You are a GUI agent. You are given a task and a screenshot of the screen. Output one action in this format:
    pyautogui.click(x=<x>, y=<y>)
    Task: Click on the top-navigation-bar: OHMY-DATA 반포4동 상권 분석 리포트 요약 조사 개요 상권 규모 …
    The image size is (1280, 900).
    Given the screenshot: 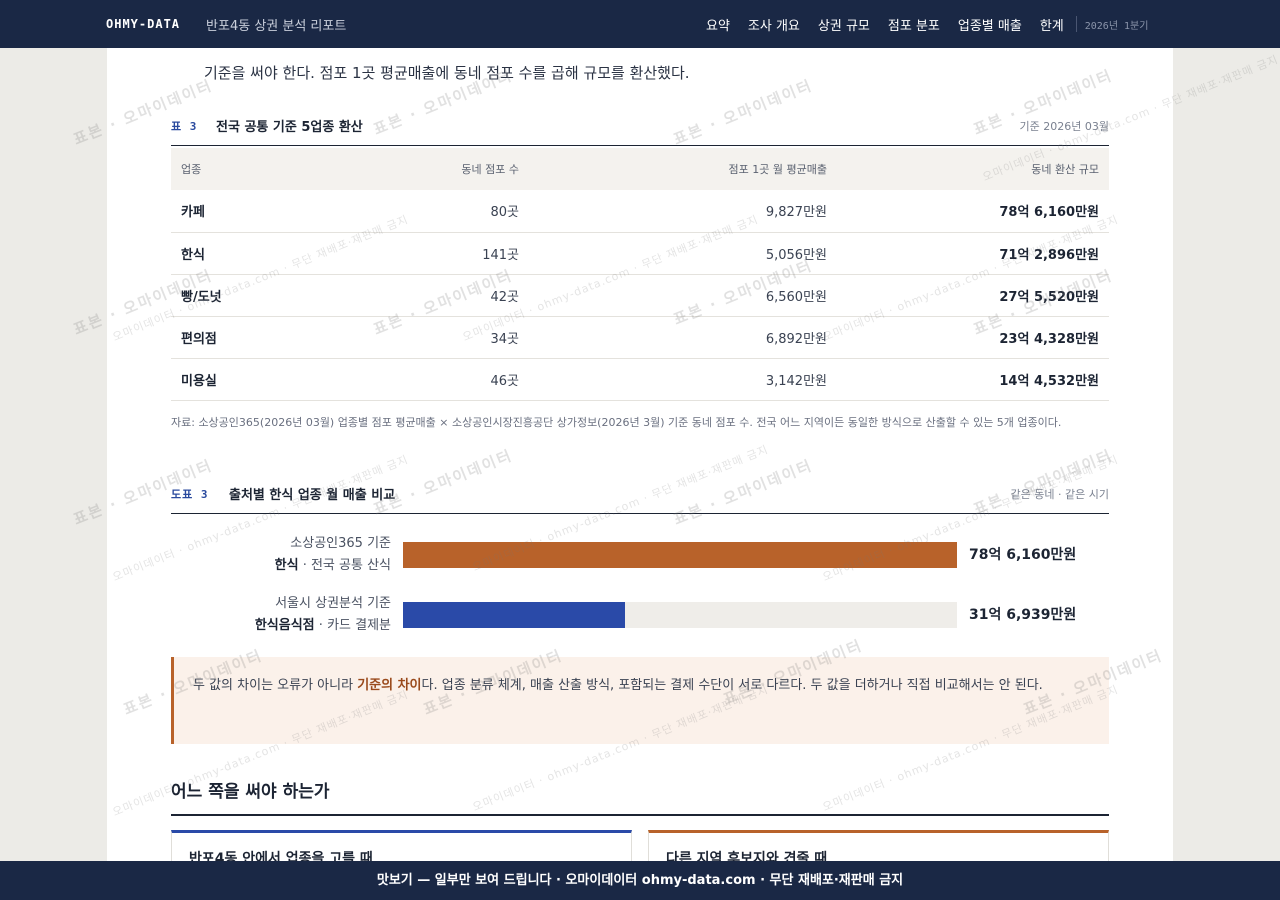 What is the action you would take?
    pyautogui.click(x=640, y=24)
    